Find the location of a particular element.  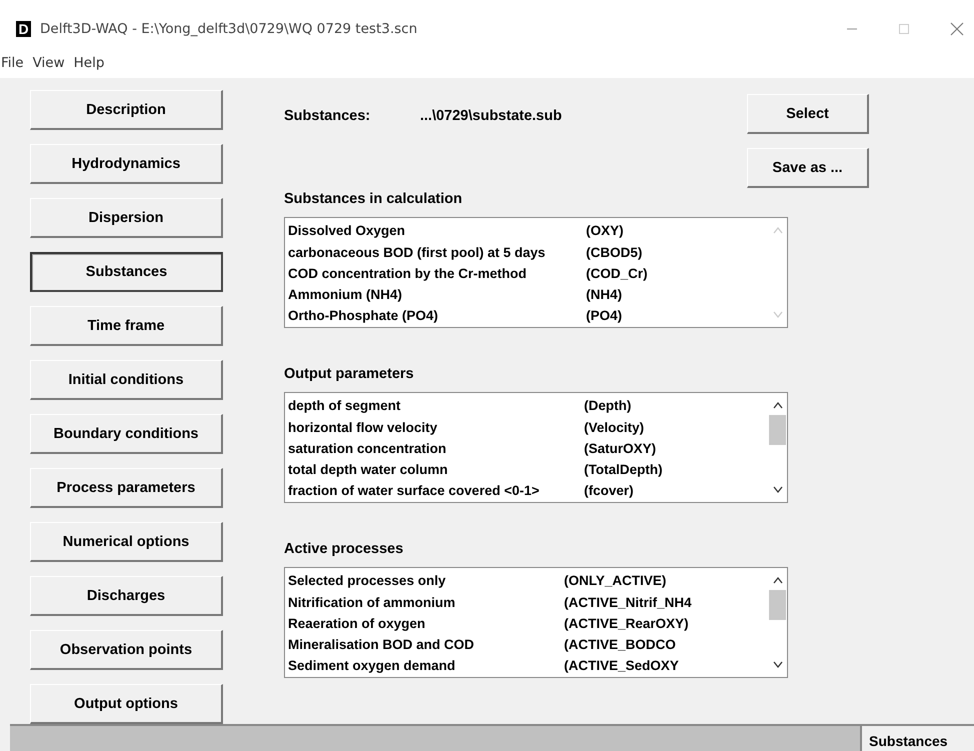

item-name: COD concentration by the Cr-method is located at coordinates (434, 273).